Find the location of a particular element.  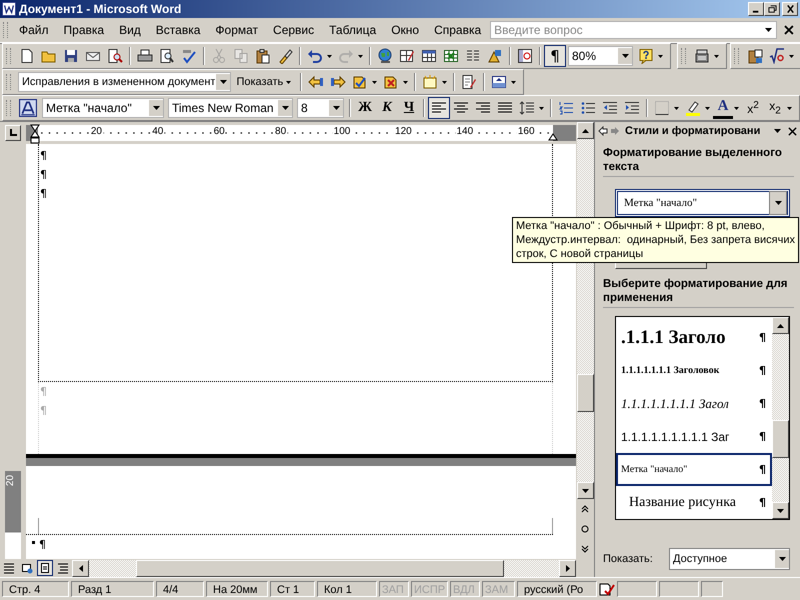

align-left-button is located at coordinates (439, 108).